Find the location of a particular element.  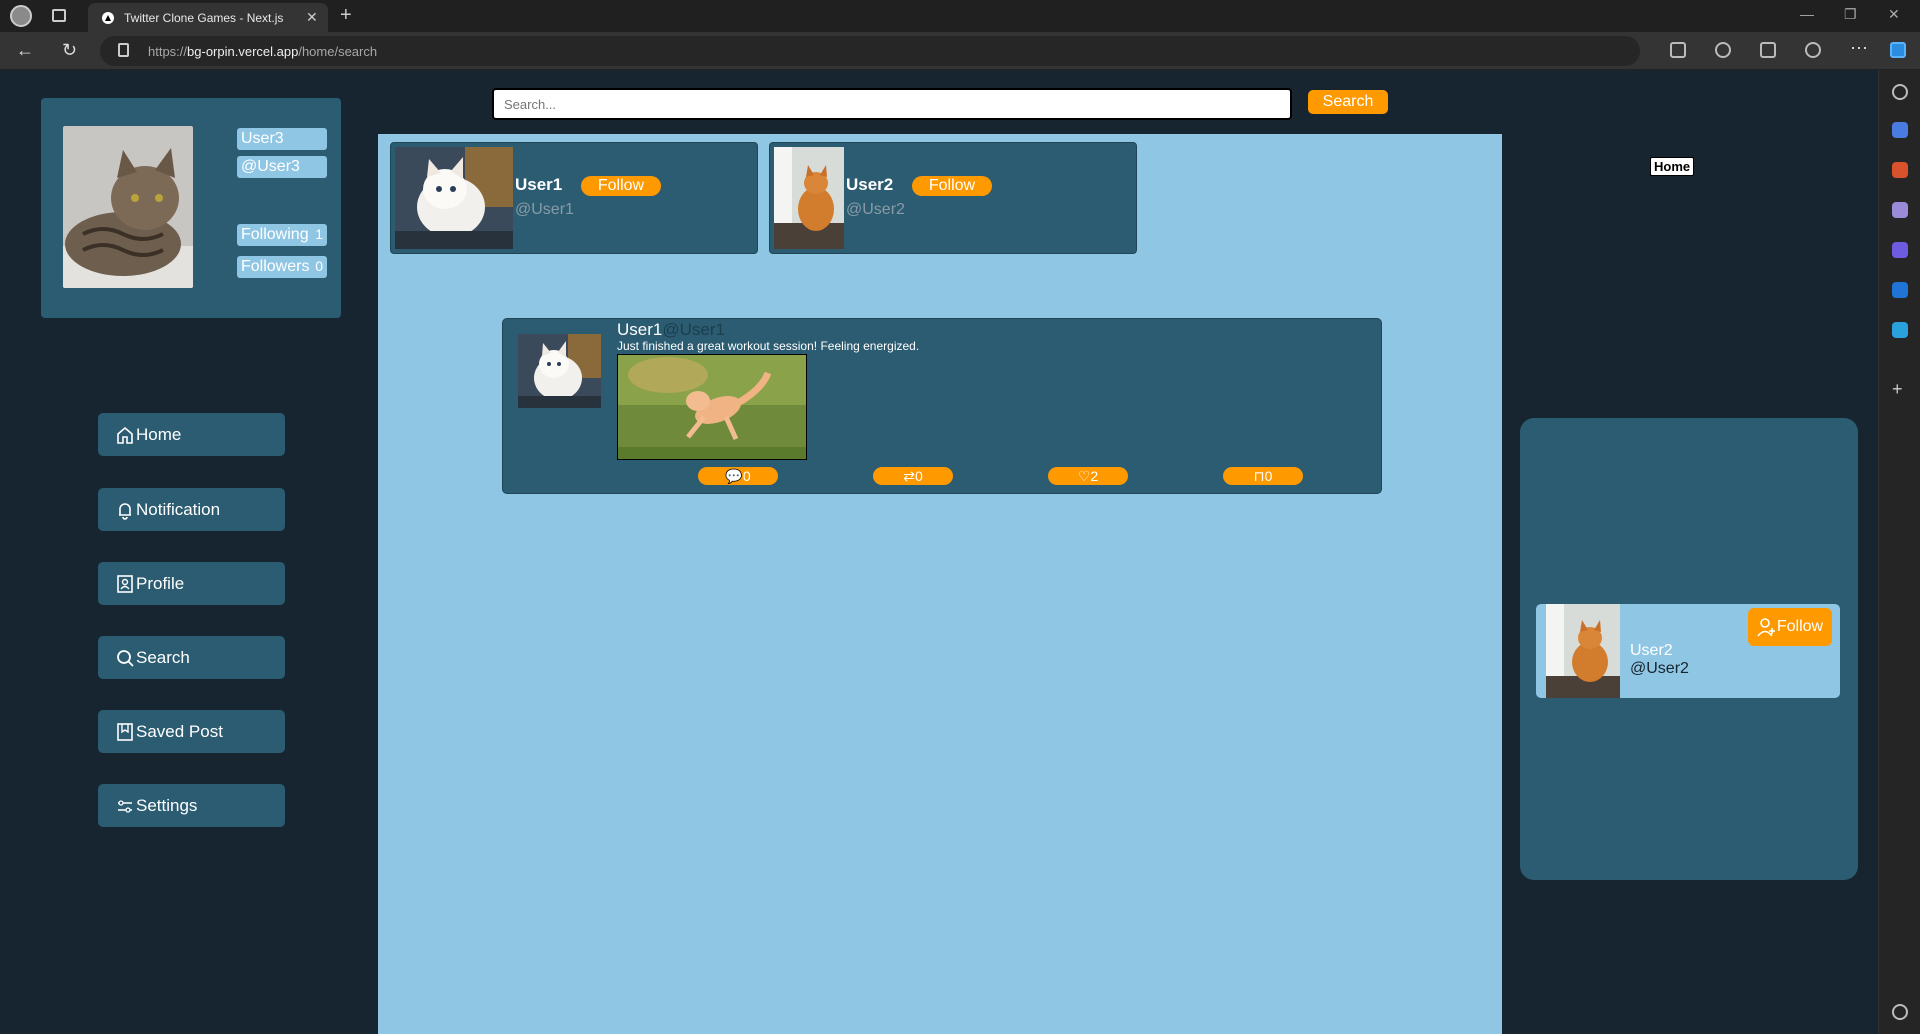

search-result-card: User1 Follow @User1 is located at coordinates (574, 198).